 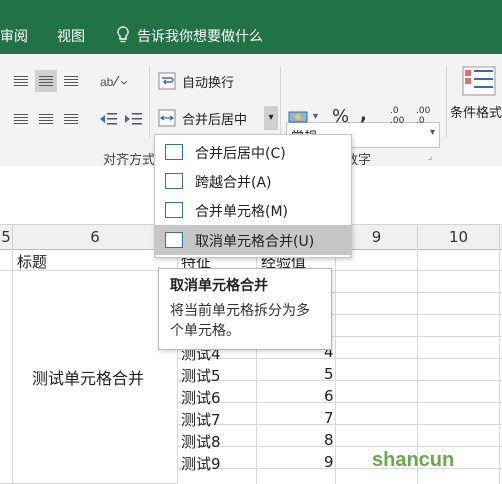 What do you see at coordinates (71, 81) in the screenshot?
I see `align-bottom-icon` at bounding box center [71, 81].